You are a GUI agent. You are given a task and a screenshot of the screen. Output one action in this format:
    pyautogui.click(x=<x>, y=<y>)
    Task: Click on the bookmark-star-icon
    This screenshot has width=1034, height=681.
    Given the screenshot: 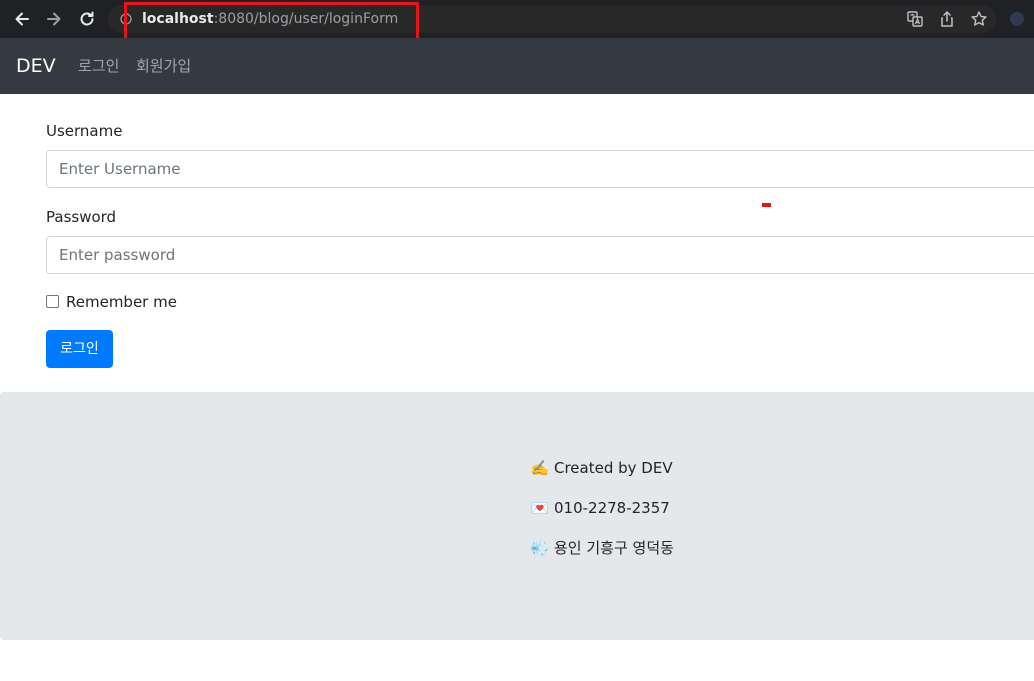 What is the action you would take?
    pyautogui.click(x=979, y=19)
    